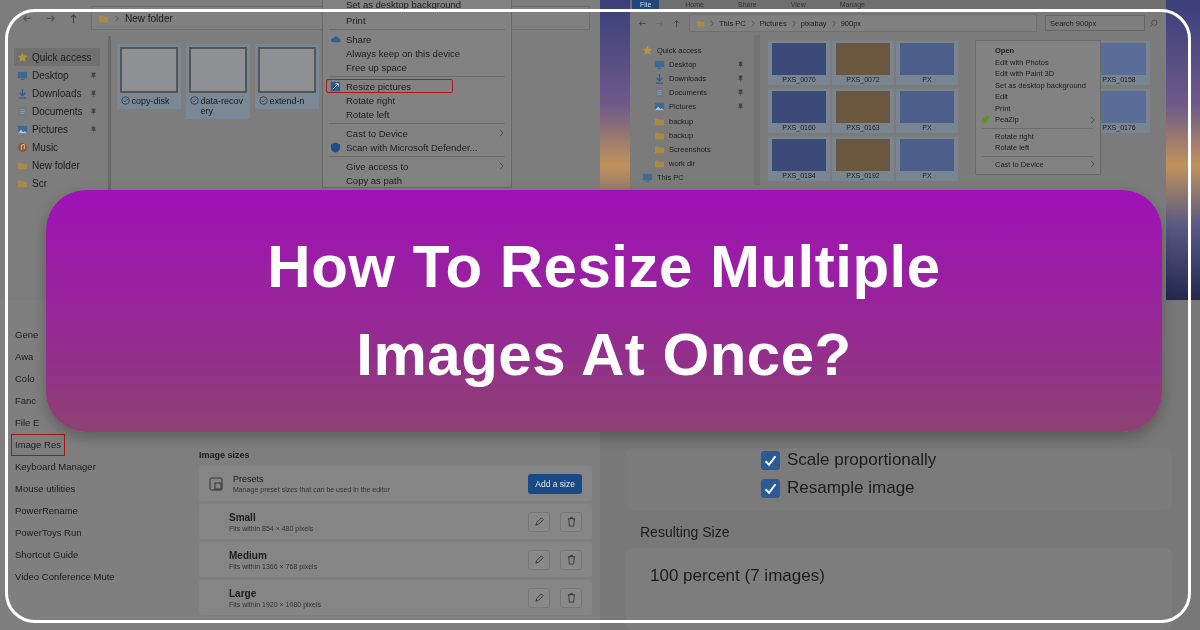 The width and height of the screenshot is (1200, 630). What do you see at coordinates (57, 183) in the screenshot?
I see `sidebar-item: Scr` at bounding box center [57, 183].